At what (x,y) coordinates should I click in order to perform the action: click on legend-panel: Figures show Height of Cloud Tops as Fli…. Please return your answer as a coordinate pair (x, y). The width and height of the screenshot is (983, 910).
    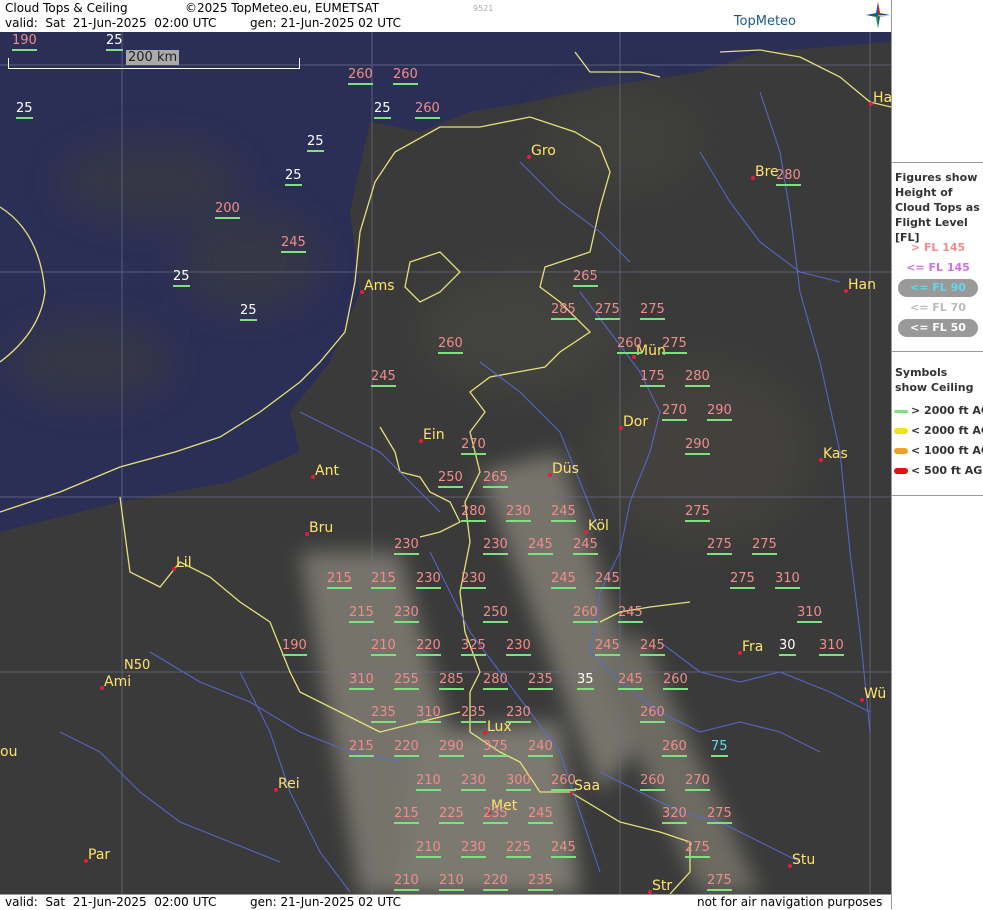
    Looking at the image, I should click on (937, 454).